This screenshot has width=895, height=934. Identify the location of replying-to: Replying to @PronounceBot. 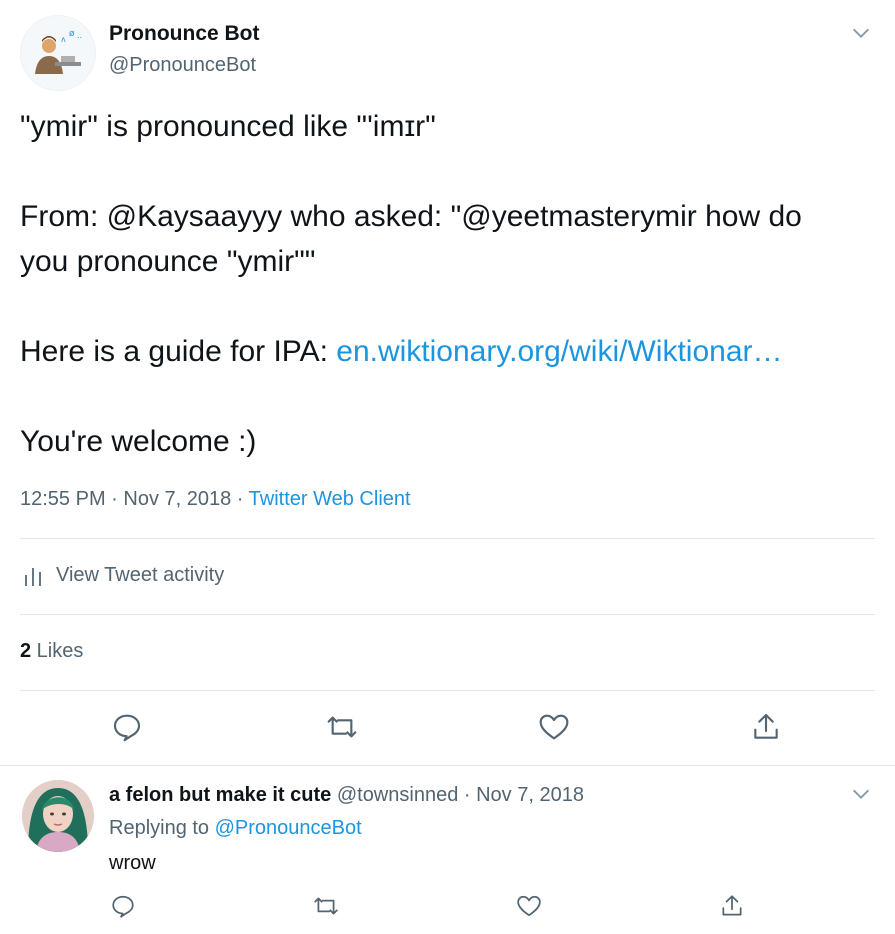
(235, 828).